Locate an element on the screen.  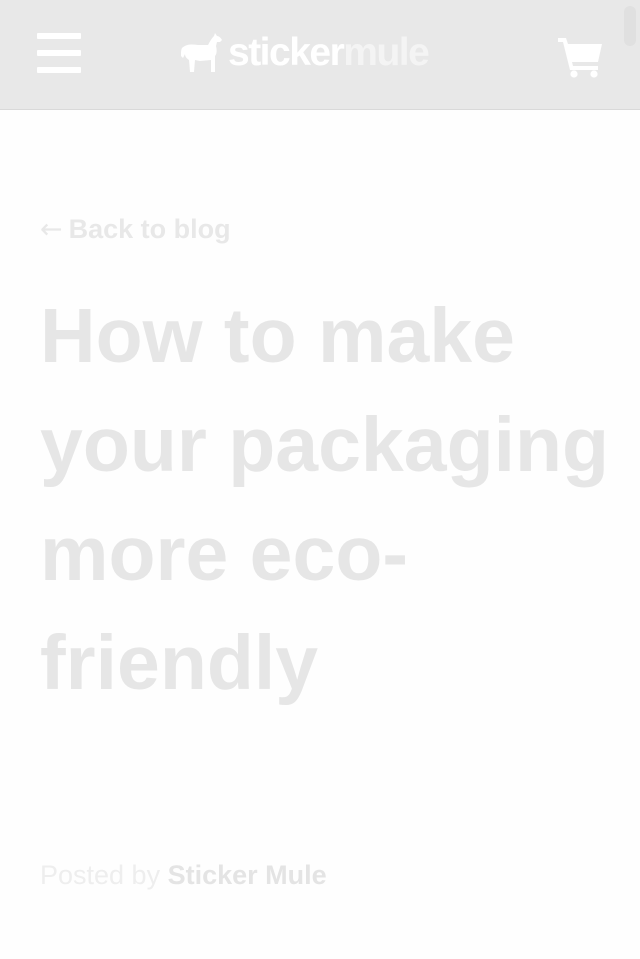
sticker-mule-logo: stickermule is located at coordinates (320, 53).